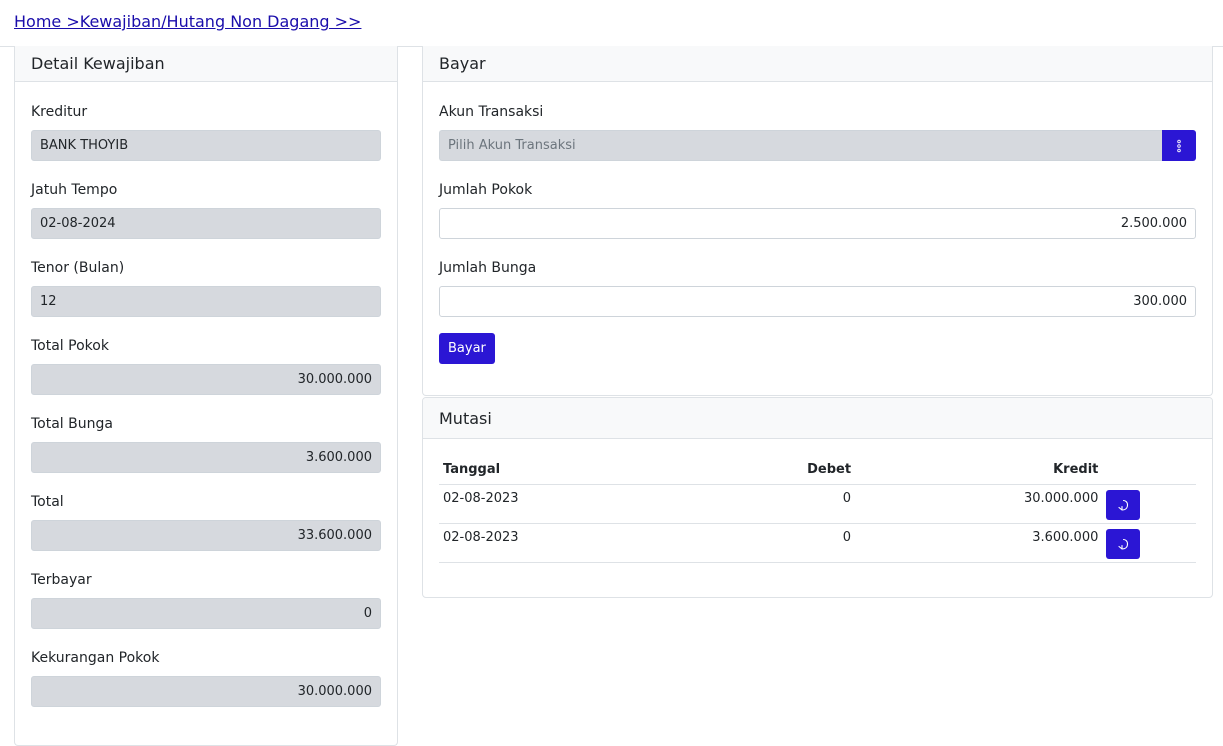 Image resolution: width=1223 pixels, height=746 pixels. What do you see at coordinates (59, 112) in the screenshot?
I see `kreditur-label: Kreditur` at bounding box center [59, 112].